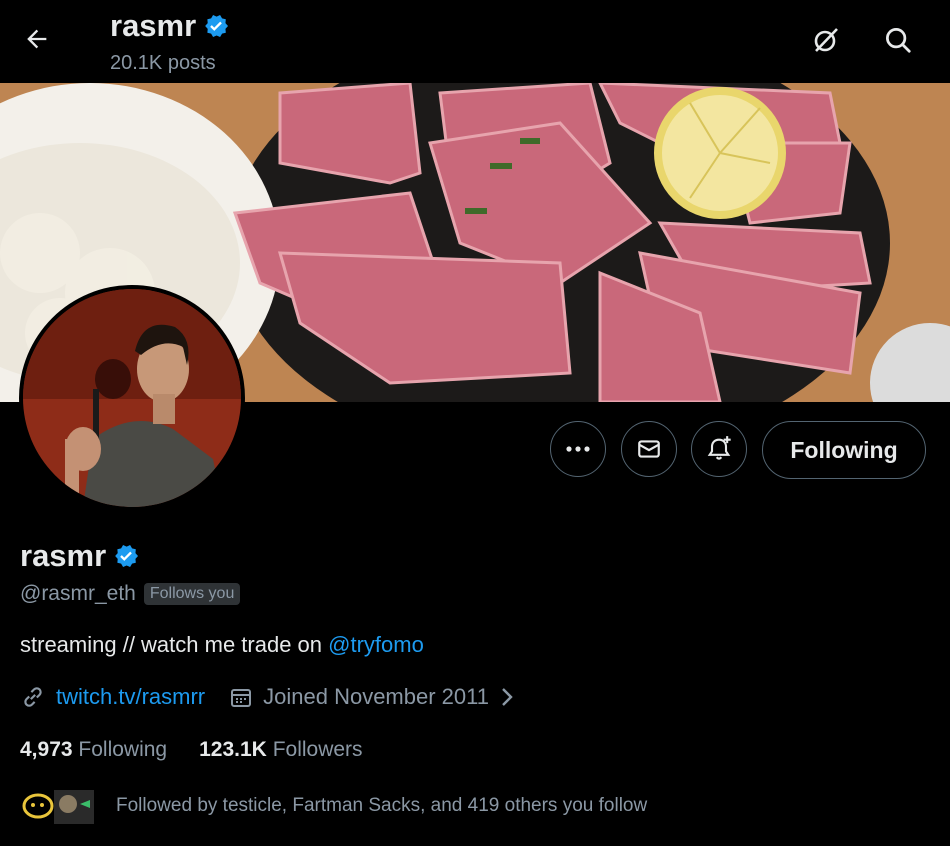 The image size is (950, 846). I want to click on grok-button, so click(826, 40).